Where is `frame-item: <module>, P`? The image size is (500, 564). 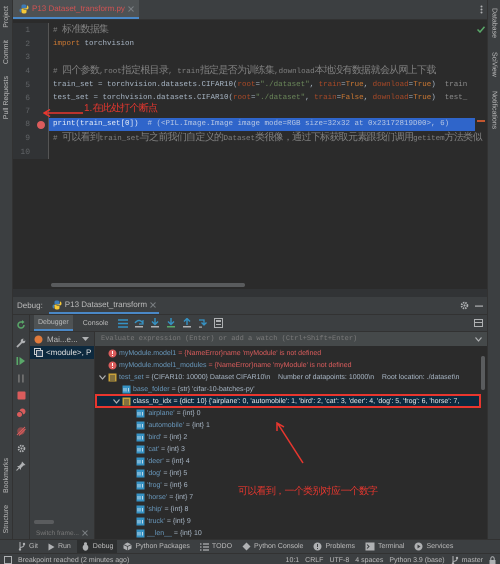
frame-item: <module>, P is located at coordinates (62, 352).